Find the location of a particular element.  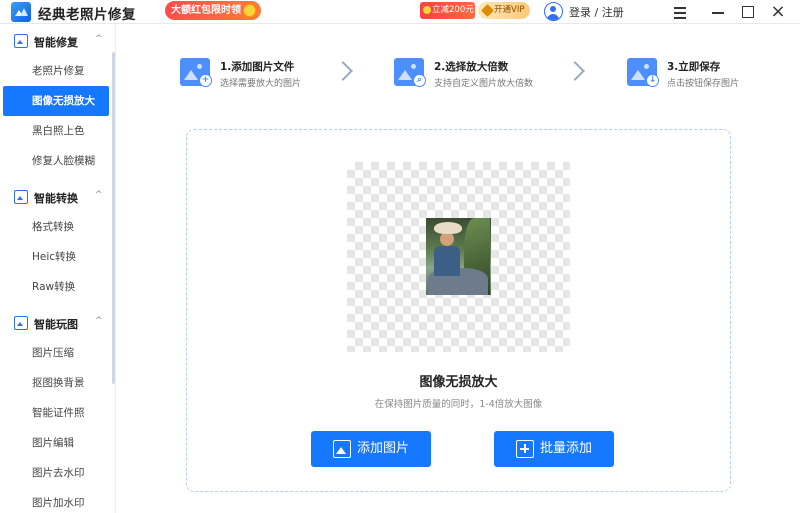

sidebar-item-remove-watermark: 图片去水印 is located at coordinates (56, 473).